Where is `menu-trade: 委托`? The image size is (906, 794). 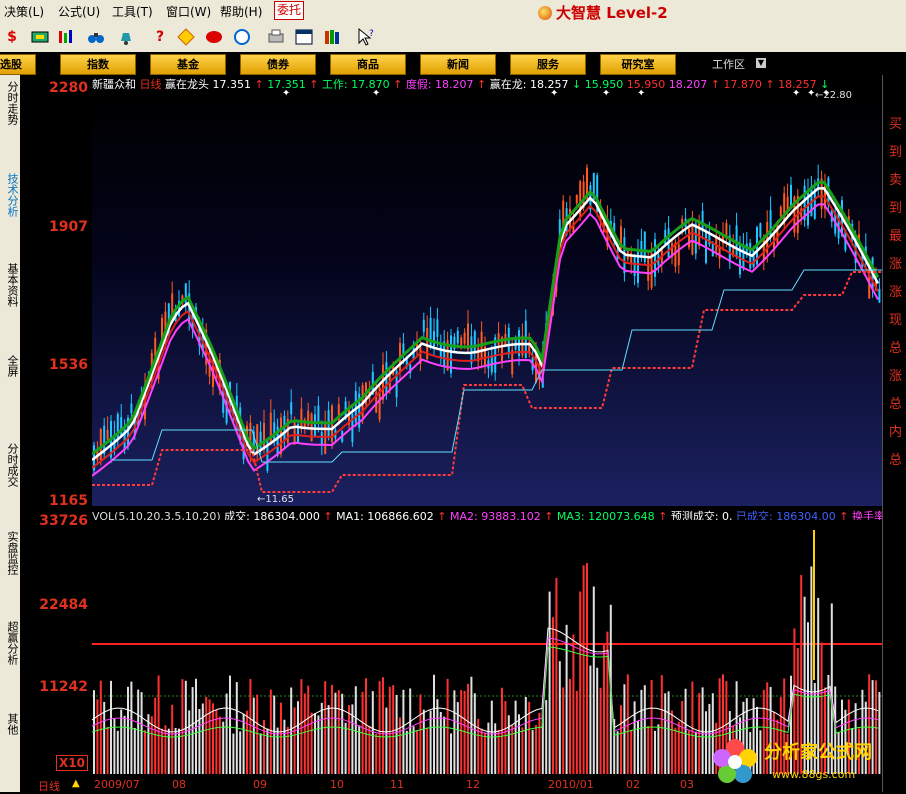
menu-trade: 委托 is located at coordinates (289, 10).